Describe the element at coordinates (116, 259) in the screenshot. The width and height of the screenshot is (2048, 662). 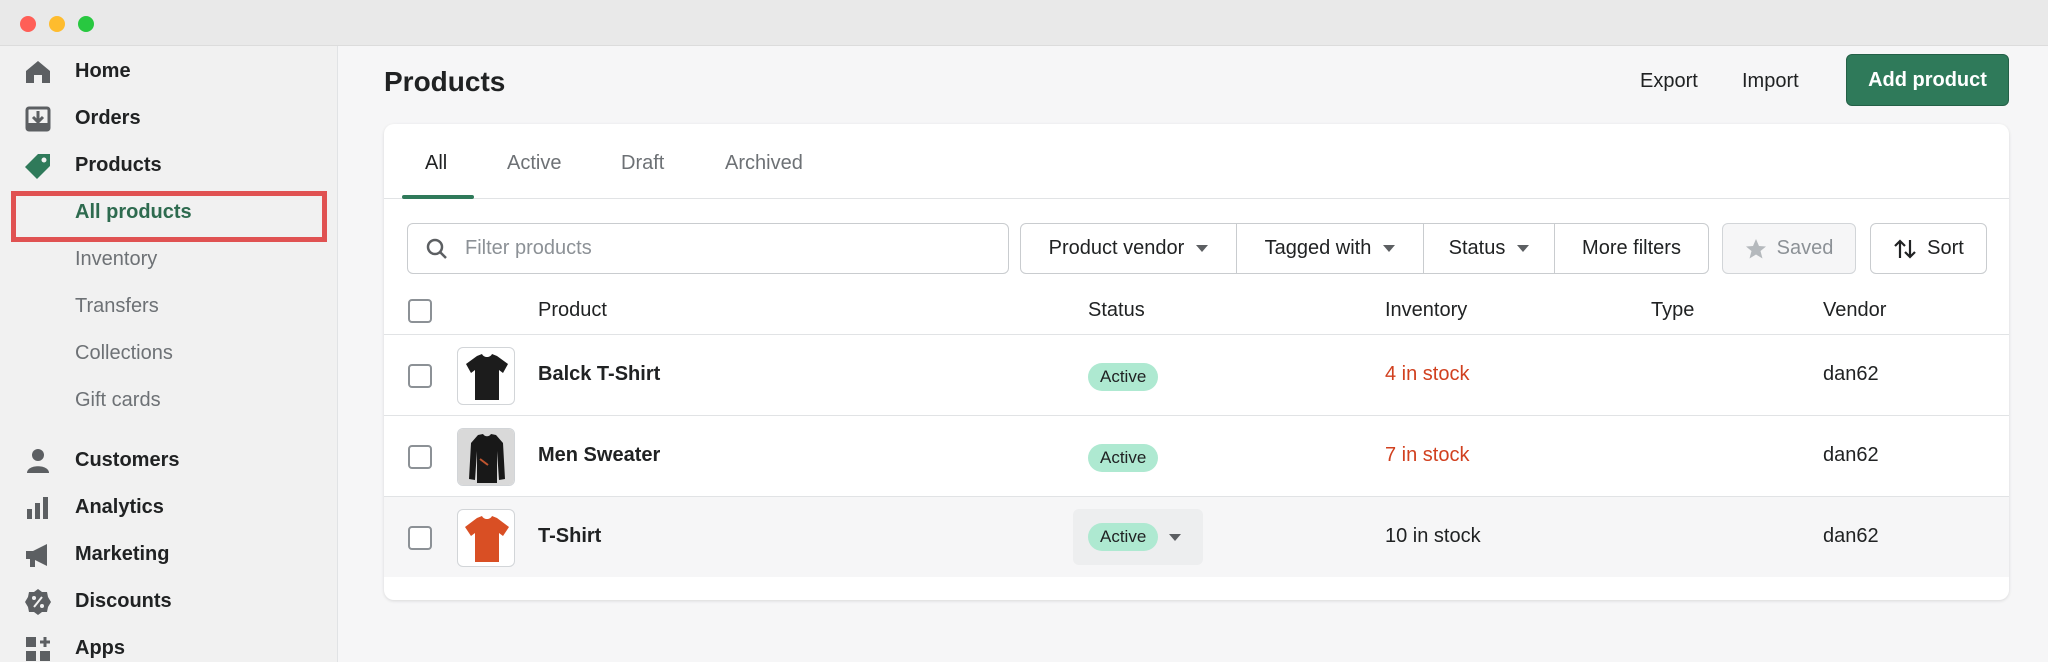
I see `sidebar-subitem-inventory: Inventory` at that location.